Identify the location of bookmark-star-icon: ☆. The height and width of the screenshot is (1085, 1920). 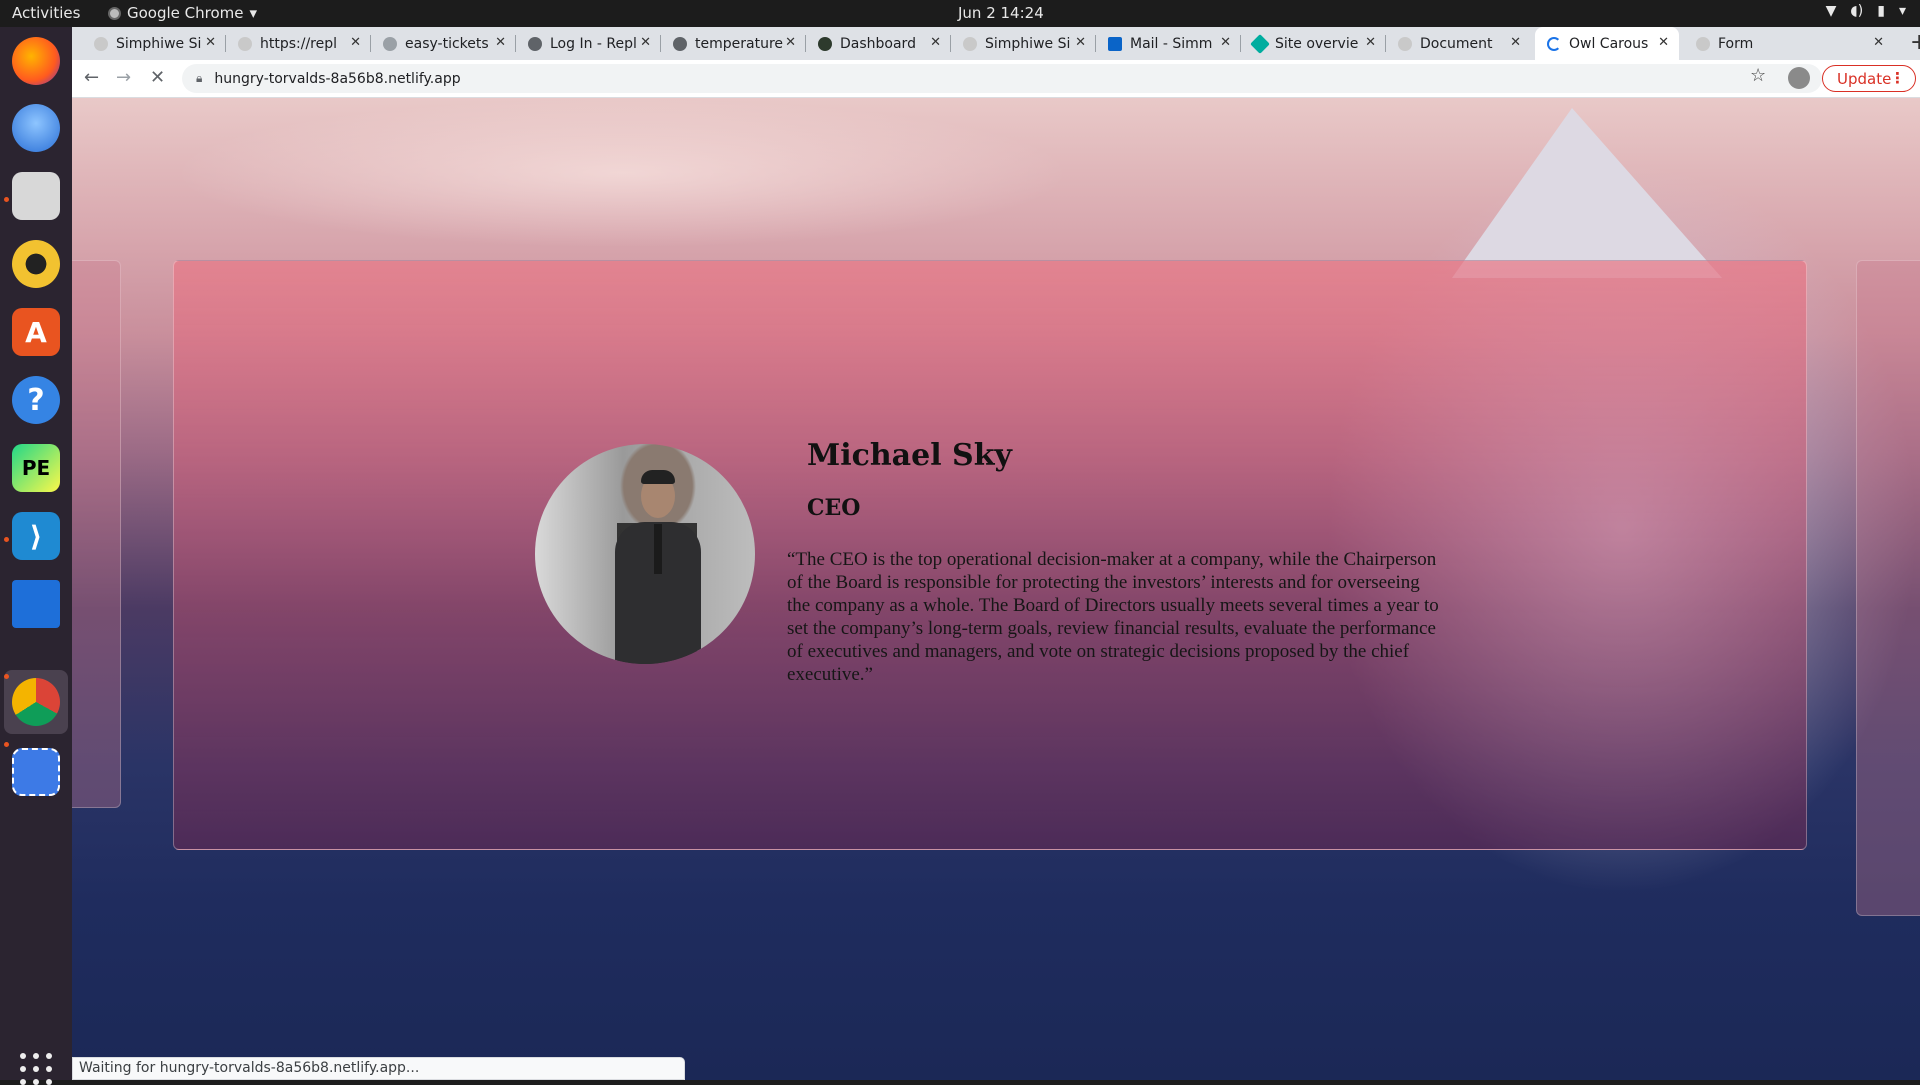
(1758, 75).